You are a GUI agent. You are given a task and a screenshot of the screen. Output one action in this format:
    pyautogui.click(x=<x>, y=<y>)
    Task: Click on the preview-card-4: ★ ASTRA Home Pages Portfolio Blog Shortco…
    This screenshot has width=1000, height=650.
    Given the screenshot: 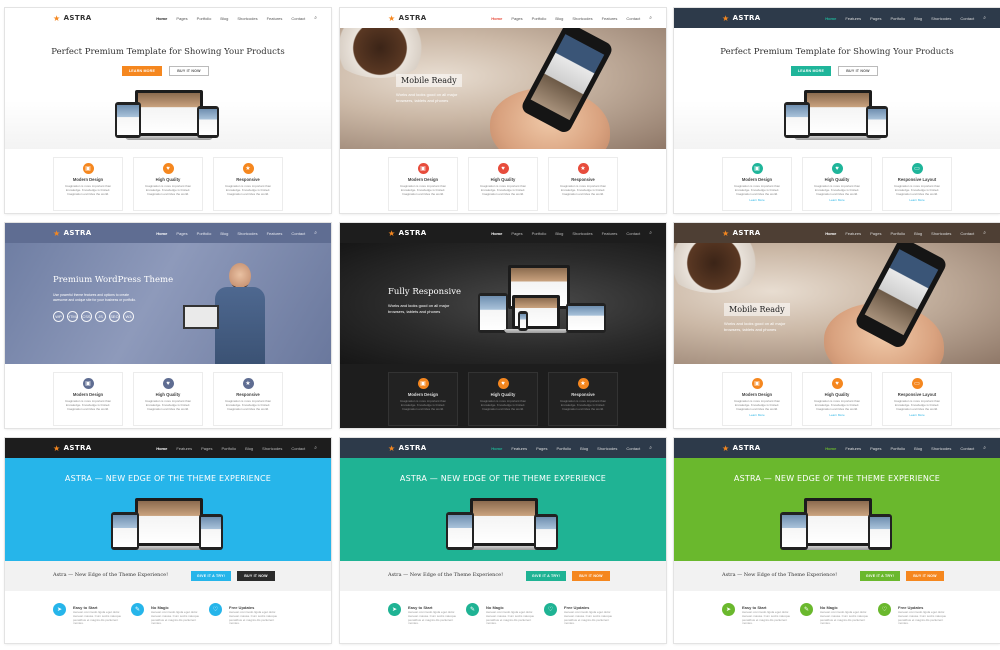 What is the action you would take?
    pyautogui.click(x=168, y=325)
    